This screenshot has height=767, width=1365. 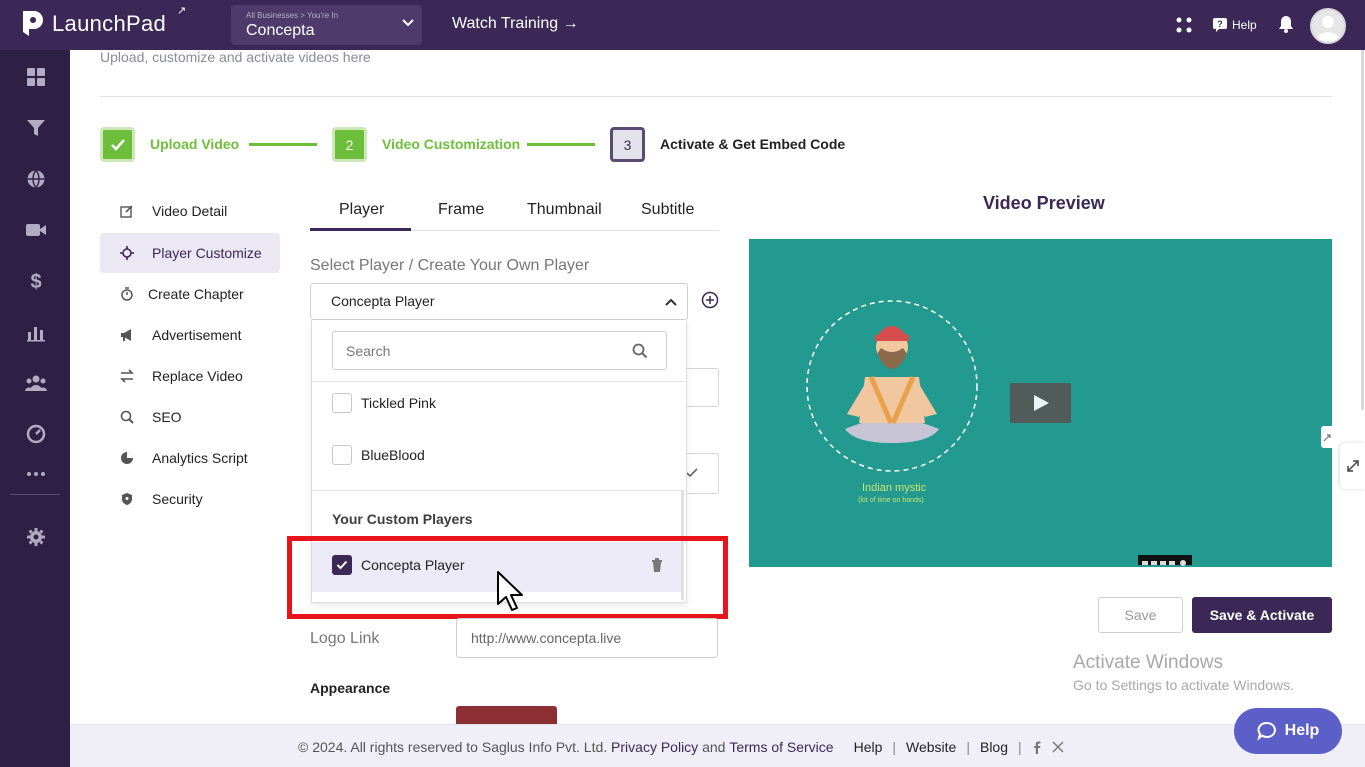 What do you see at coordinates (654, 747) in the screenshot?
I see `privacy-policy-link: Privacy Policy` at bounding box center [654, 747].